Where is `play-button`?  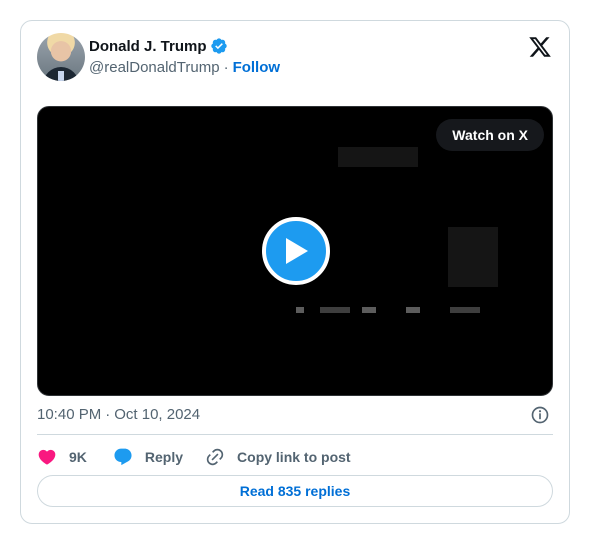
play-button is located at coordinates (296, 251).